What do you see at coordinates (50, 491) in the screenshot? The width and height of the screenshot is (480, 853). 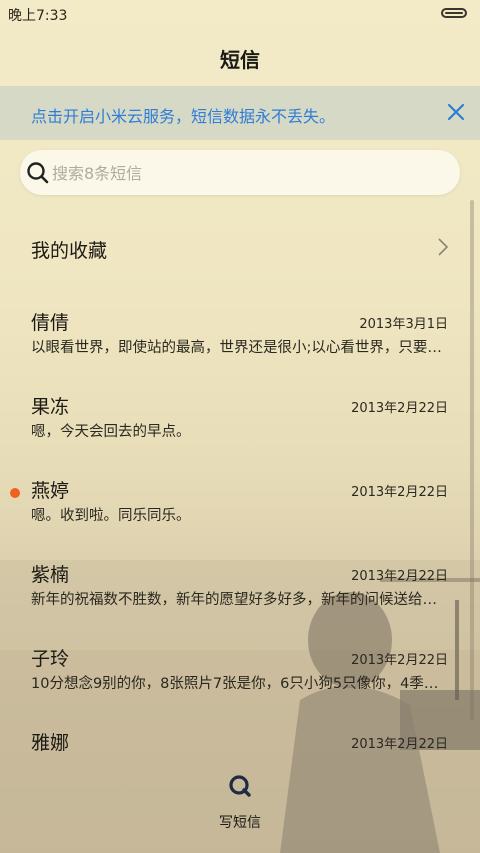 I see `conversation-name: 燕婷` at bounding box center [50, 491].